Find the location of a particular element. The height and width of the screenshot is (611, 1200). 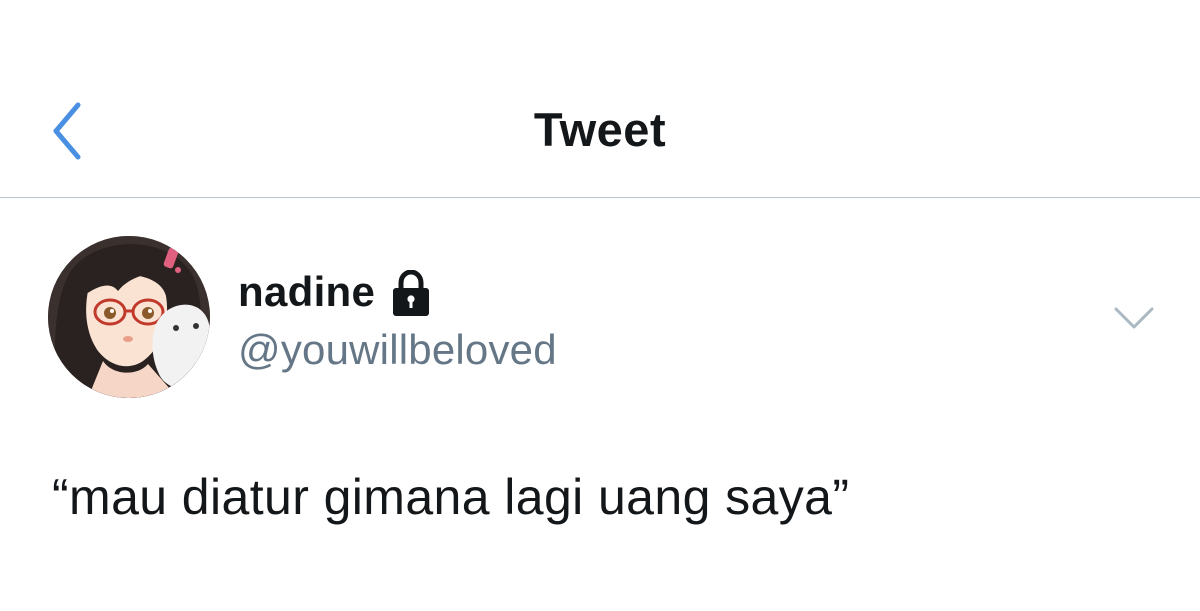

page-title: Tweet is located at coordinates (600, 129).